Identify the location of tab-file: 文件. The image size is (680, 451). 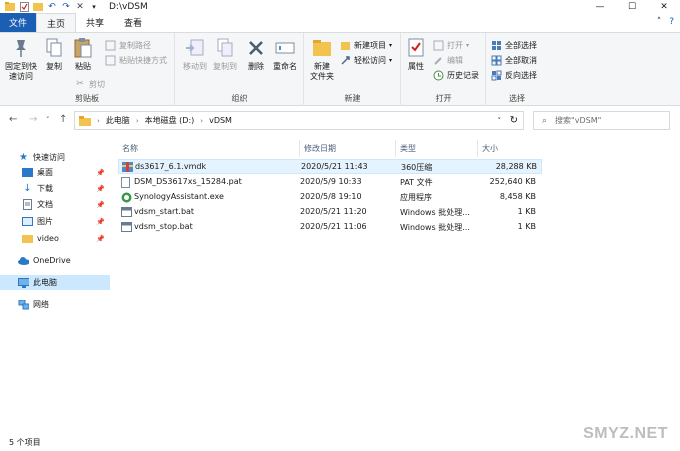
(18, 22).